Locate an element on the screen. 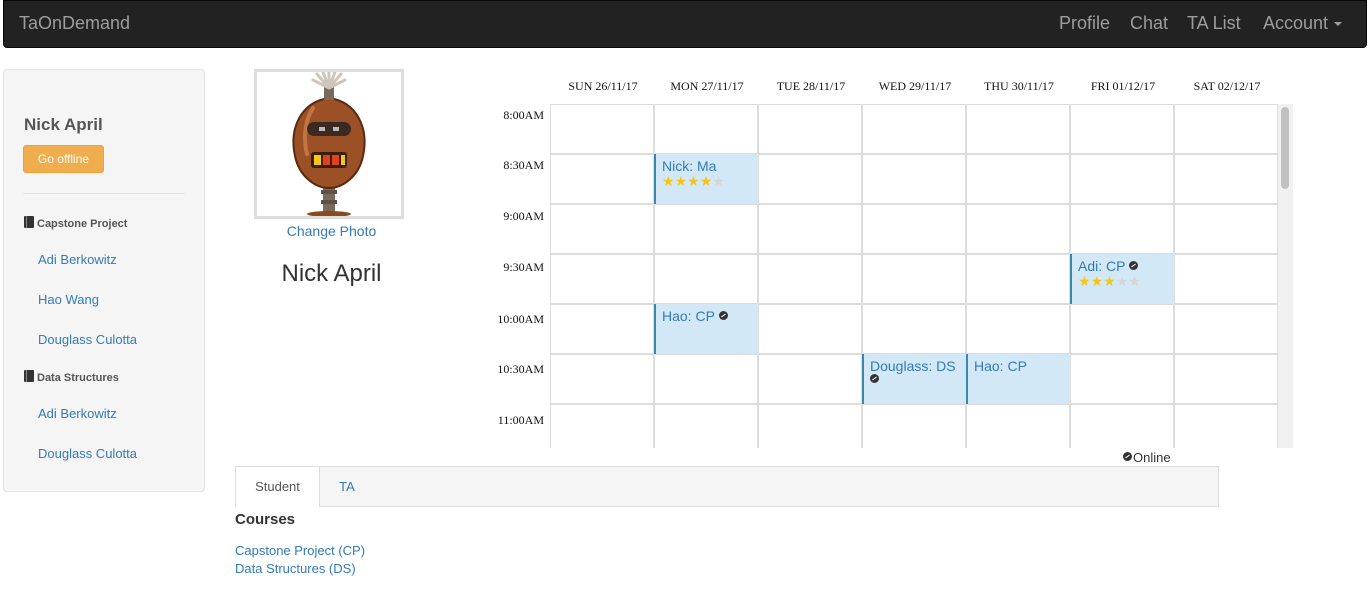 Image resolution: width=1371 pixels, height=591 pixels. time-label: 11:00AM is located at coordinates (520, 420).